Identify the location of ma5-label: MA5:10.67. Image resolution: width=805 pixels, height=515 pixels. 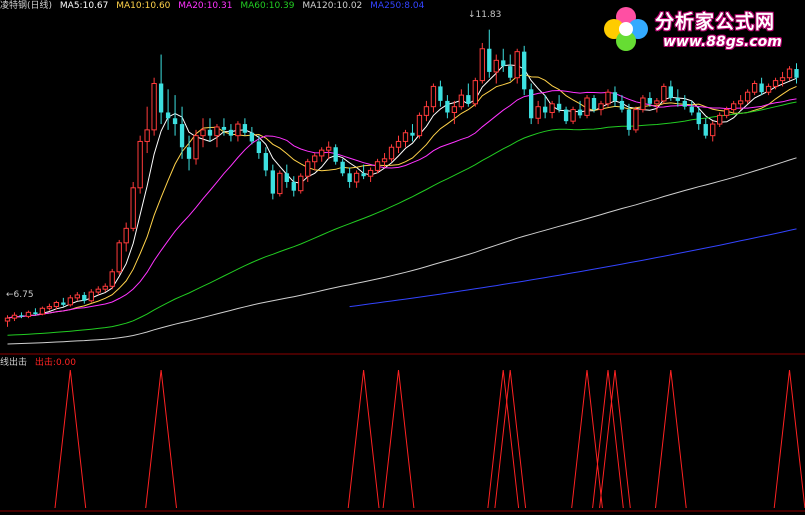
(84, 6).